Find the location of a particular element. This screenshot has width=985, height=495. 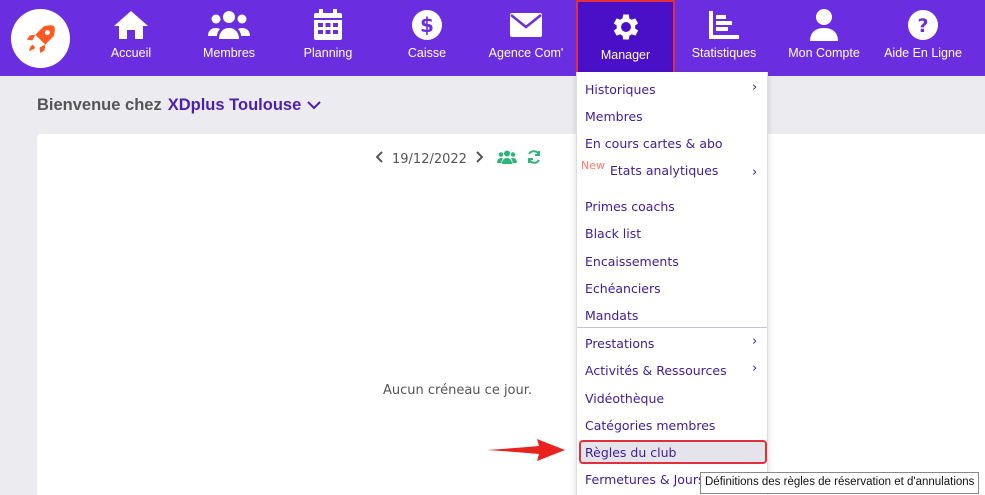

menu-item-regles-du-club: Règles du club is located at coordinates (630, 452).